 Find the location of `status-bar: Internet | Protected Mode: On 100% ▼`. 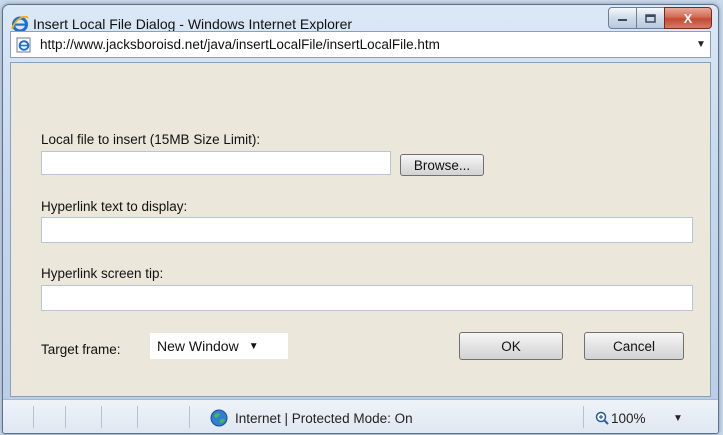

status-bar: Internet | Protected Mode: On 100% ▼ is located at coordinates (360, 416).